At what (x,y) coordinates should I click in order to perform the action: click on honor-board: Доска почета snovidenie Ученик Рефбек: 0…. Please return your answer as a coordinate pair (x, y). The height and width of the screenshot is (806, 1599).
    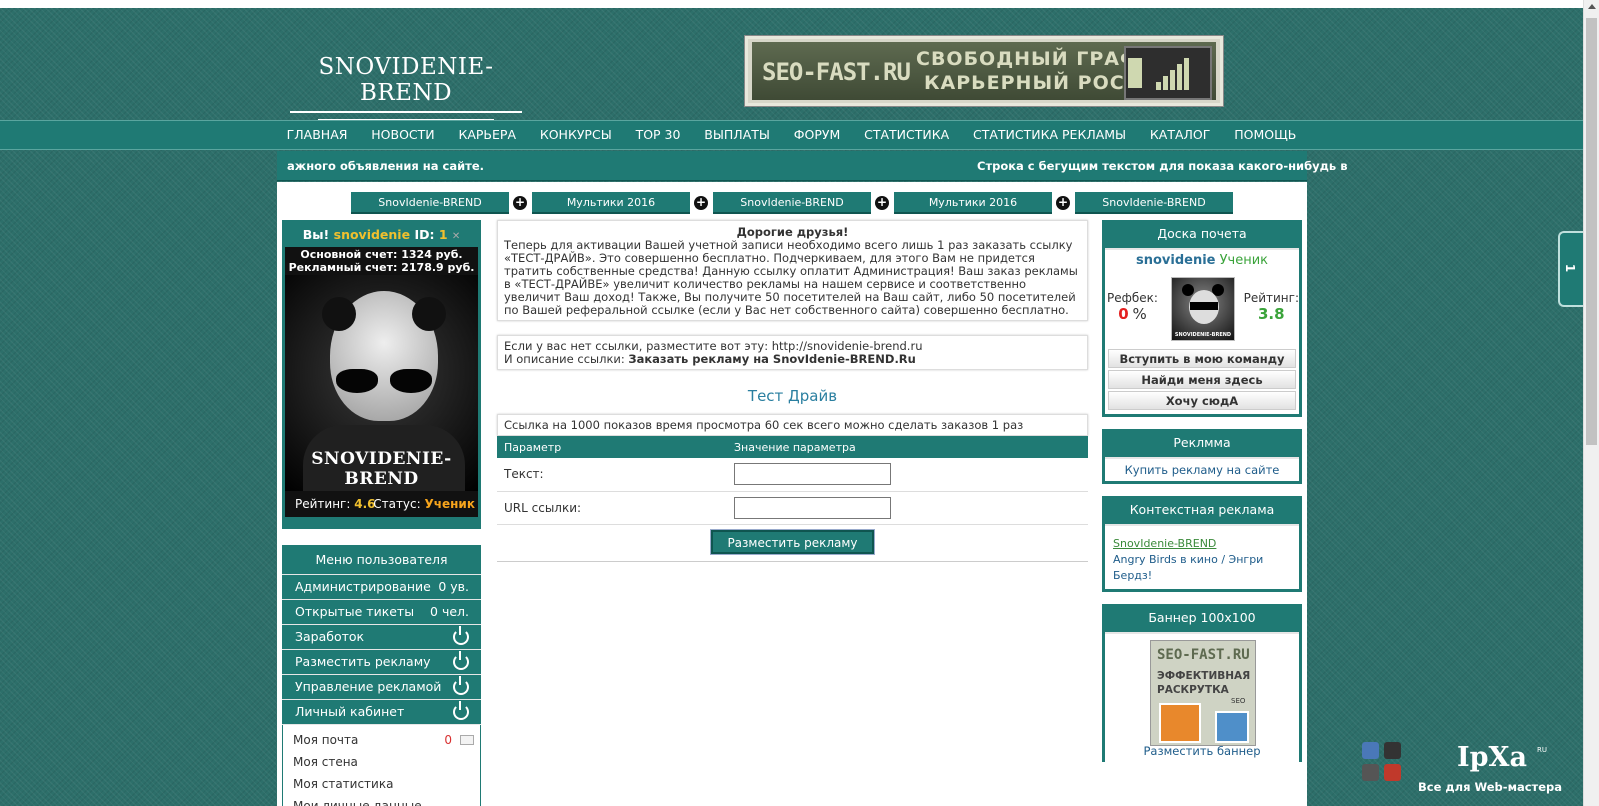
    Looking at the image, I should click on (1202, 318).